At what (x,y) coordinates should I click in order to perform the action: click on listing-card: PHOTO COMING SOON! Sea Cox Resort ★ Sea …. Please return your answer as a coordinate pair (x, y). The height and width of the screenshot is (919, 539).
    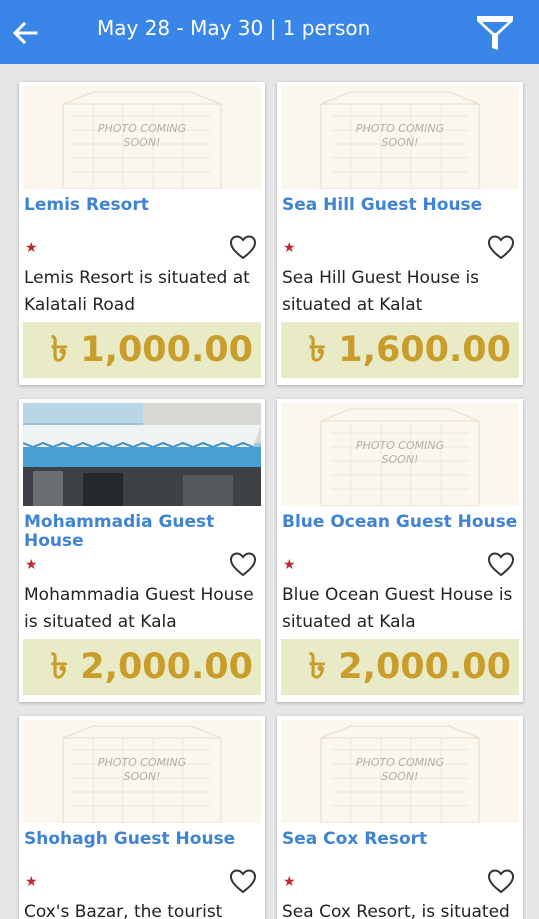
    Looking at the image, I should click on (400, 817).